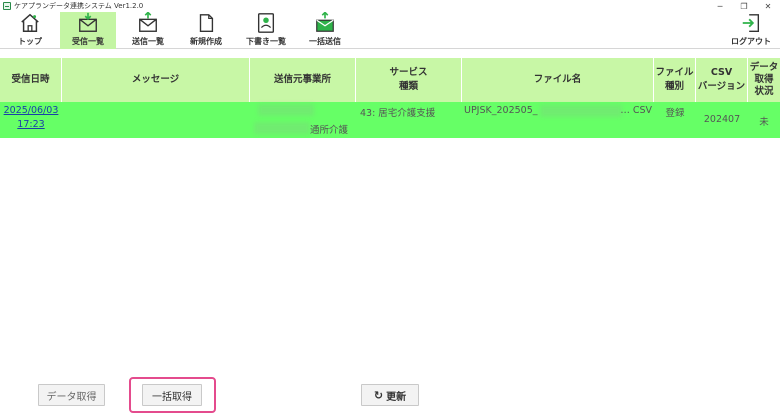 This screenshot has width=780, height=414. What do you see at coordinates (206, 23) in the screenshot?
I see `new-document-icon` at bounding box center [206, 23].